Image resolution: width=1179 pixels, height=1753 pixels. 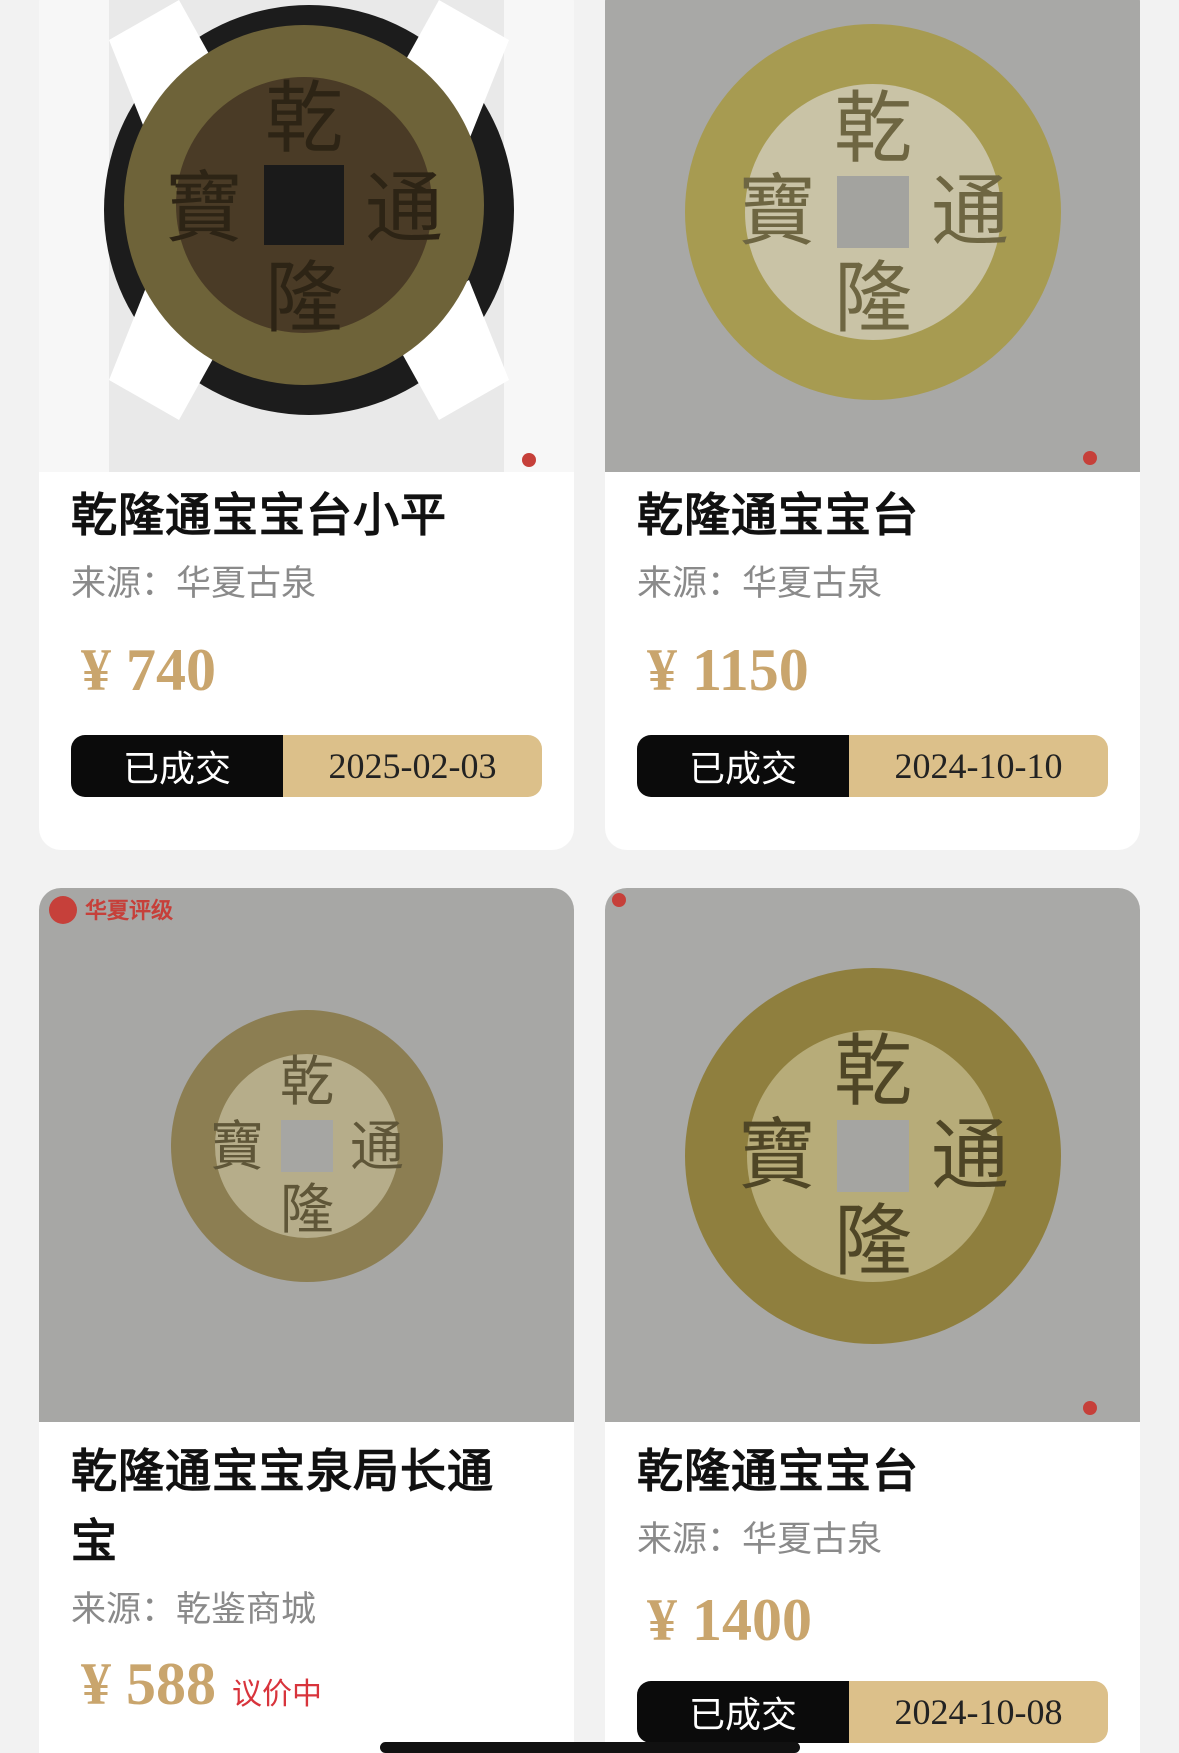 I want to click on listing-title: 乾隆通宝宝台小平, so click(x=259, y=515).